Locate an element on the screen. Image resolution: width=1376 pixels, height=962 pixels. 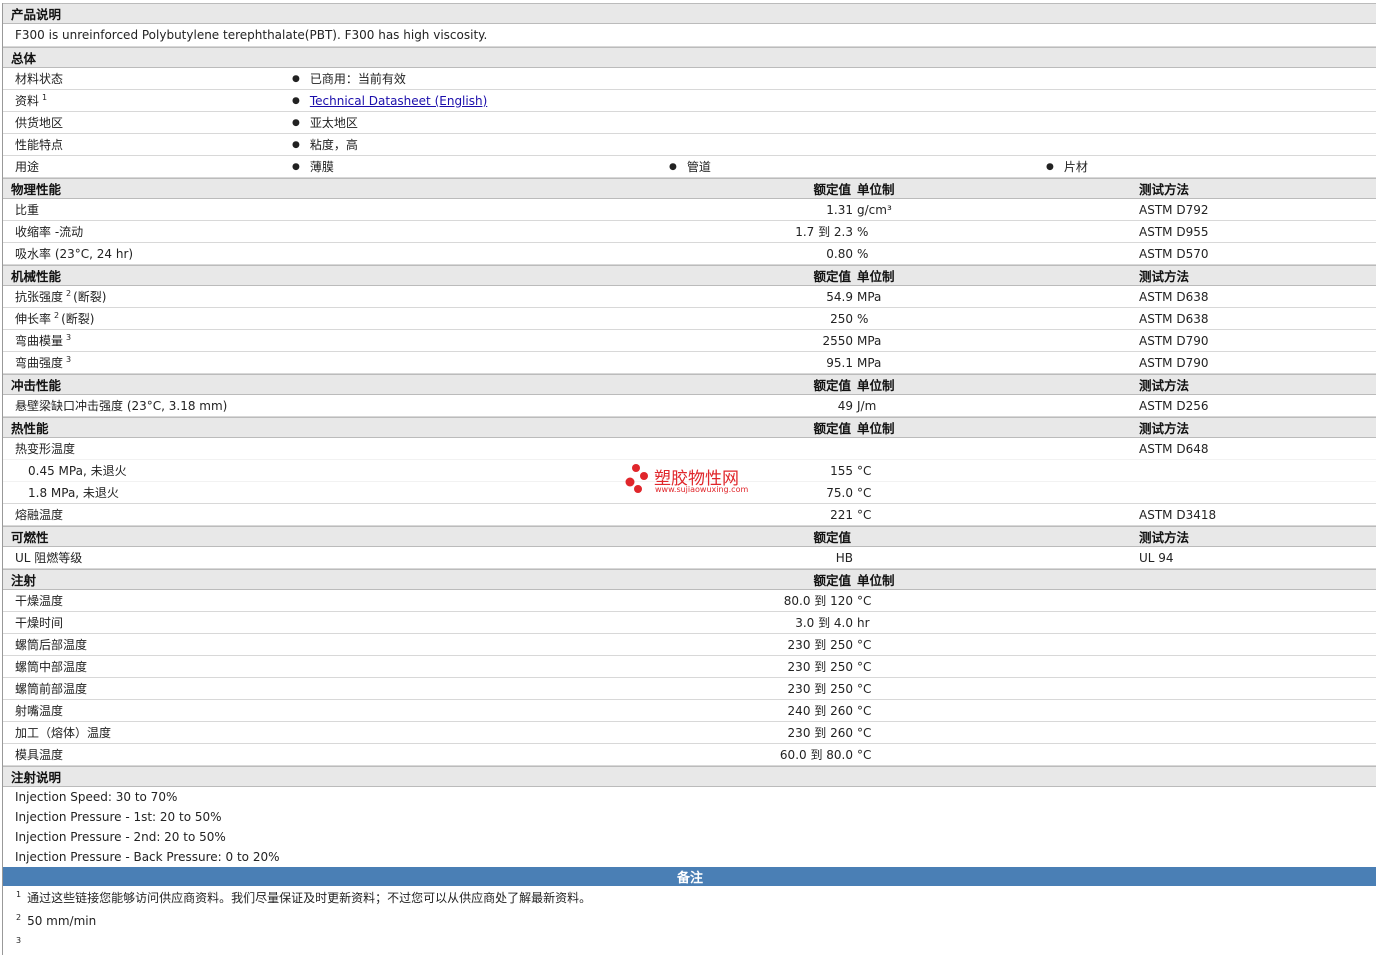
row-label: 弯曲强度 3 is located at coordinates (44, 362).